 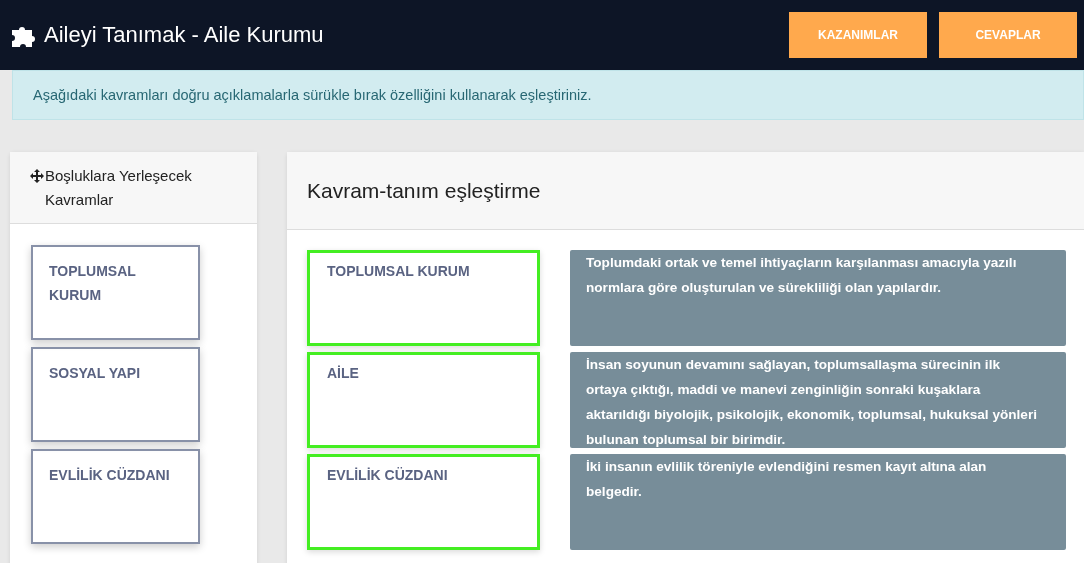 What do you see at coordinates (818, 502) in the screenshot?
I see `definition-box: İki insanın evlilik töreniyle evlendiğini resmen kayıt altına alan belgedir.` at bounding box center [818, 502].